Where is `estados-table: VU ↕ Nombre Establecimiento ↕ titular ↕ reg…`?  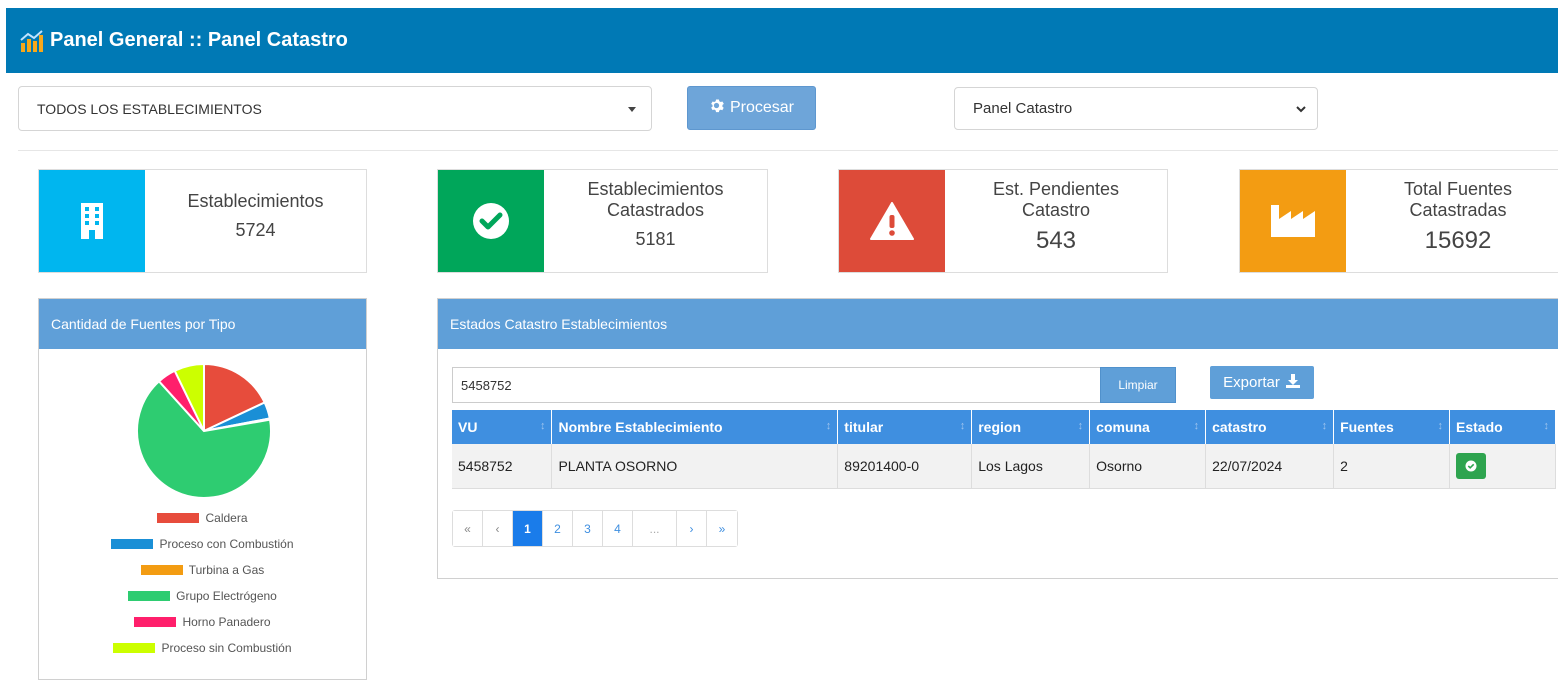
estados-table: VU ↕ Nombre Establecimiento ↕ titular ↕ reg… is located at coordinates (1004, 449).